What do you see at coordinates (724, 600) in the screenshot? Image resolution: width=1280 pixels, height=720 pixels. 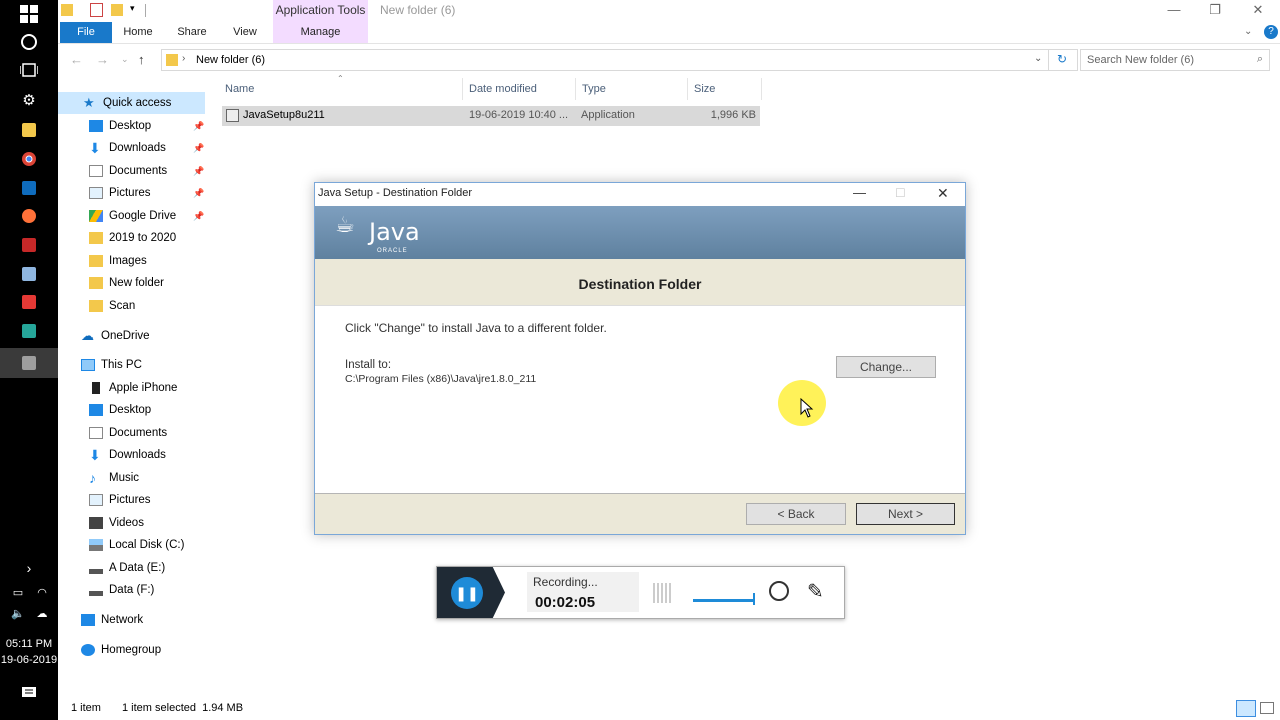 I see `volume-slider` at bounding box center [724, 600].